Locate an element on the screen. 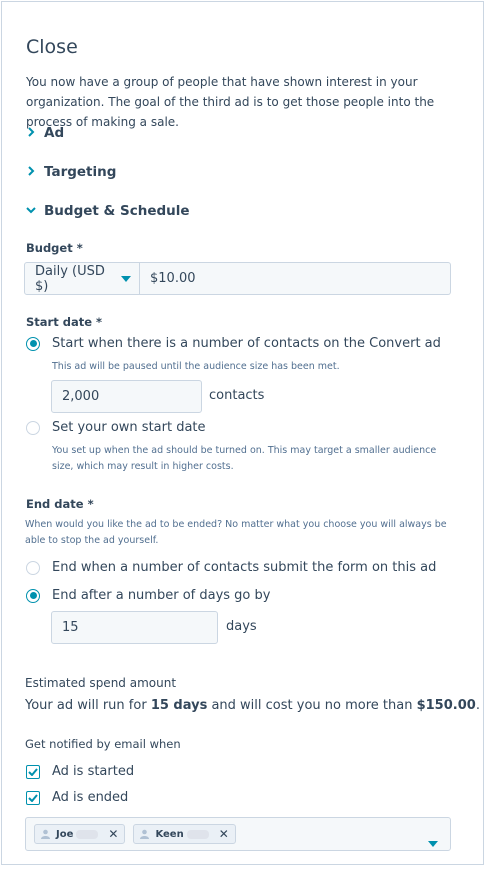 This screenshot has height=869, width=487. notify-started-option: Ad is started is located at coordinates (80, 771).